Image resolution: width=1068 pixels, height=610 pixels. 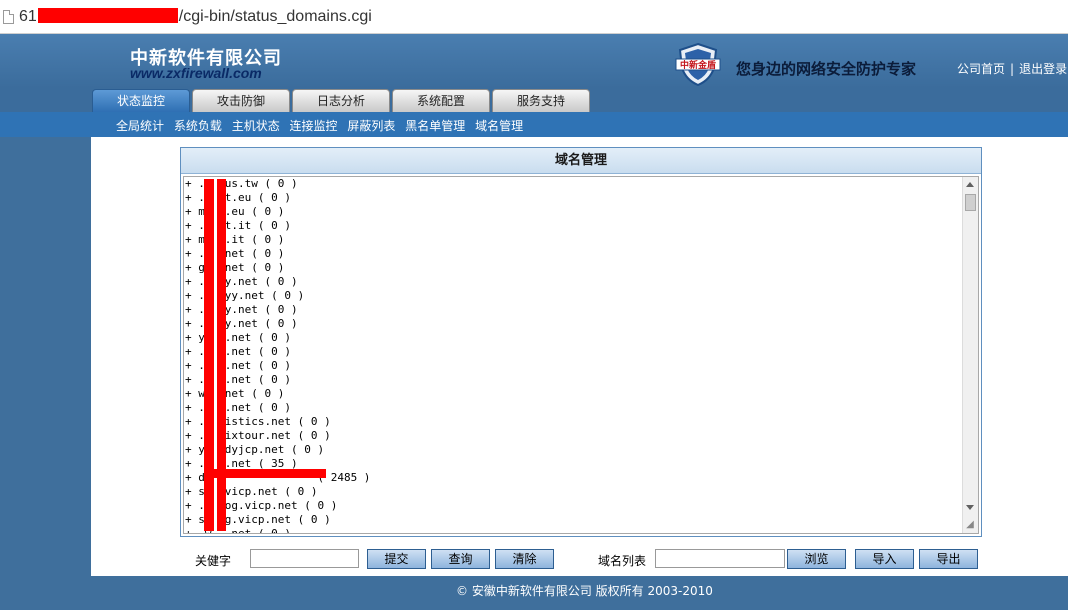 What do you see at coordinates (141, 100) in the screenshot?
I see `tab-status-monitor: 状态监控` at bounding box center [141, 100].